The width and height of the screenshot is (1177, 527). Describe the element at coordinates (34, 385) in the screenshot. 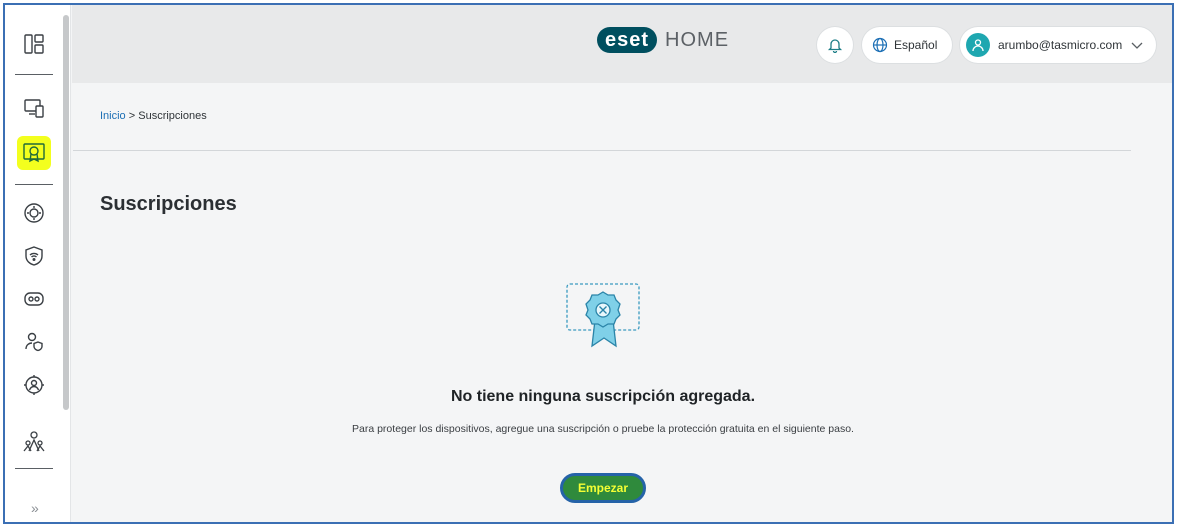

I see `anti-theft-icon` at that location.